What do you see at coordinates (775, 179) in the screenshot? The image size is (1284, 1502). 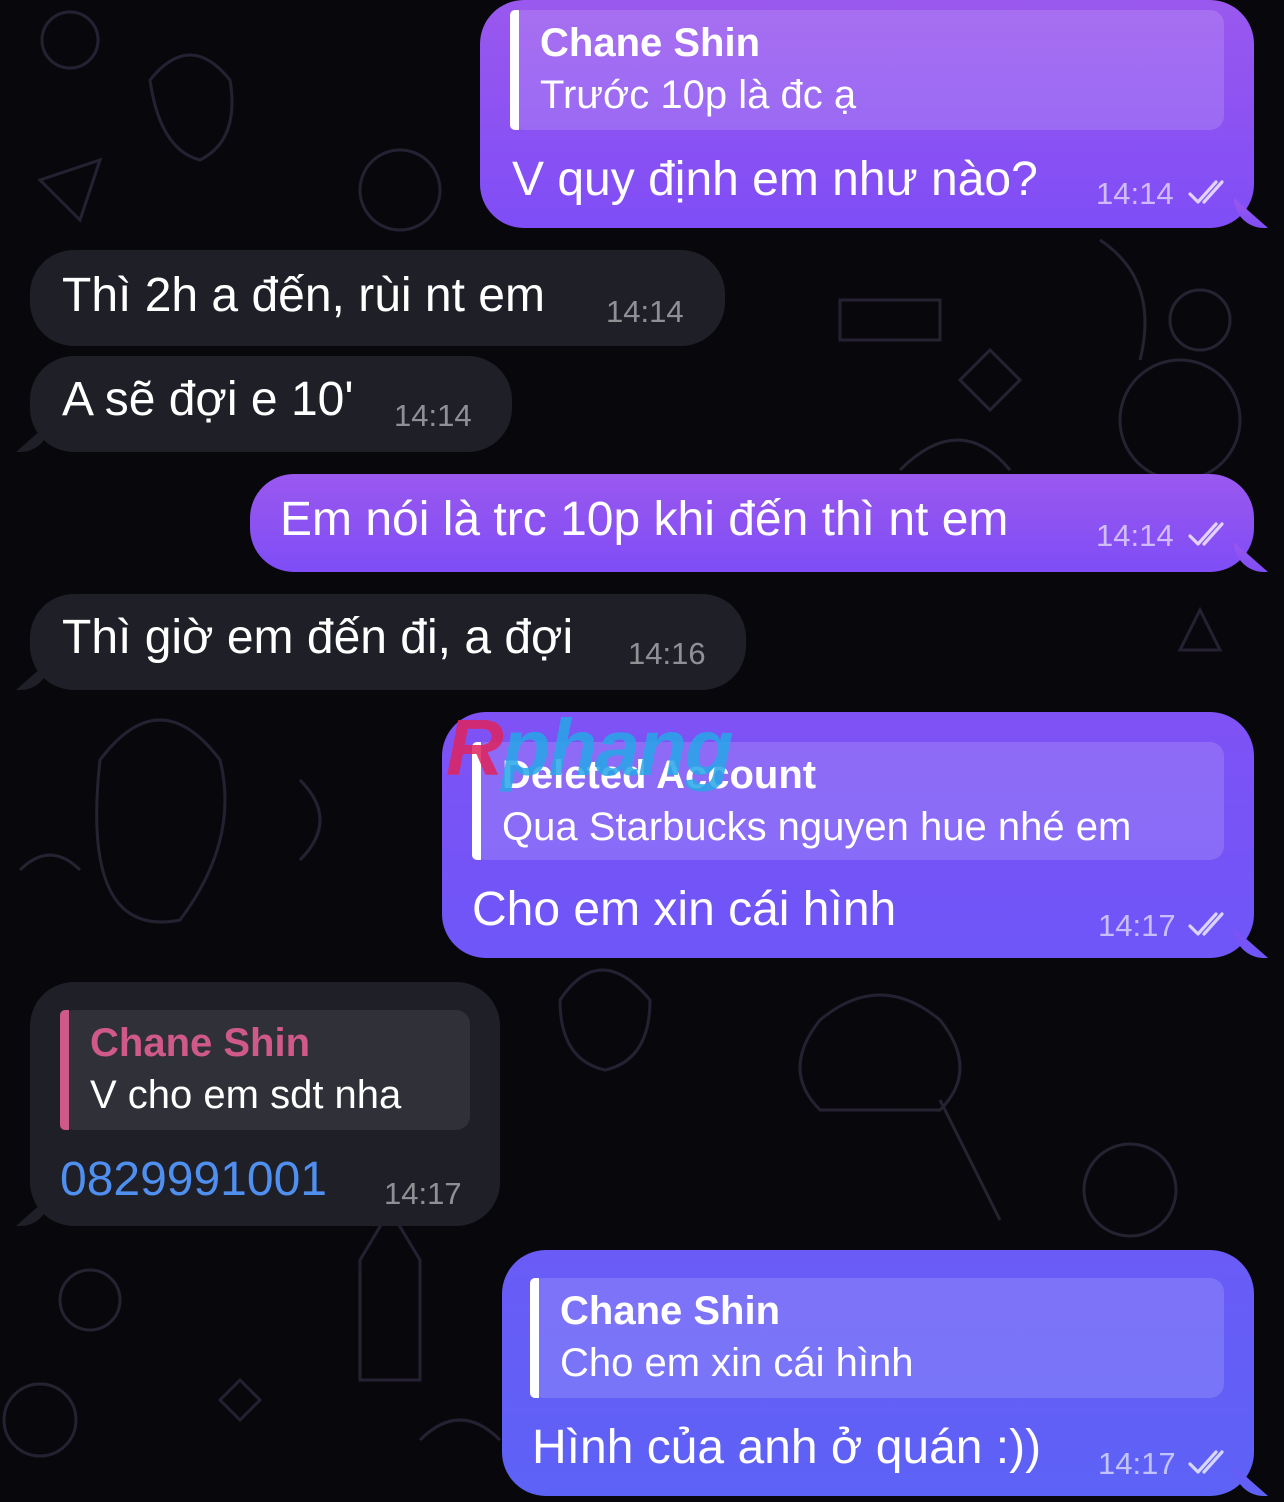 I see `message-text: V quy định em như nào?` at bounding box center [775, 179].